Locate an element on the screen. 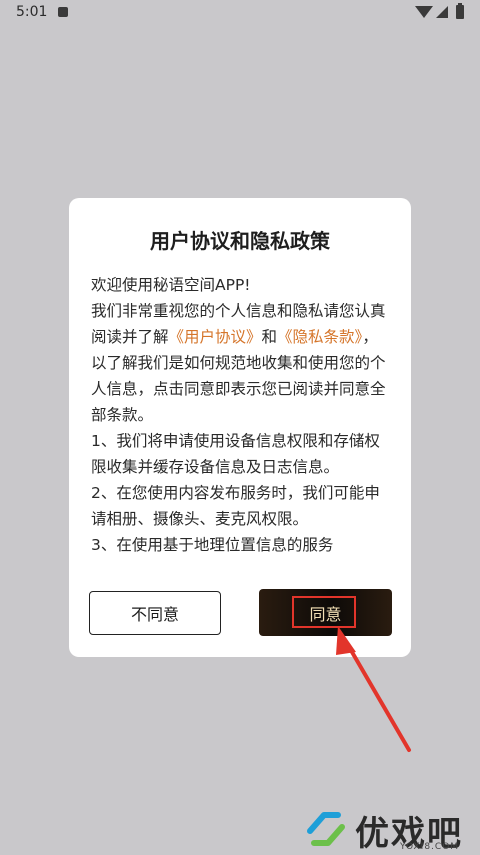  battery-icon is located at coordinates (460, 11).